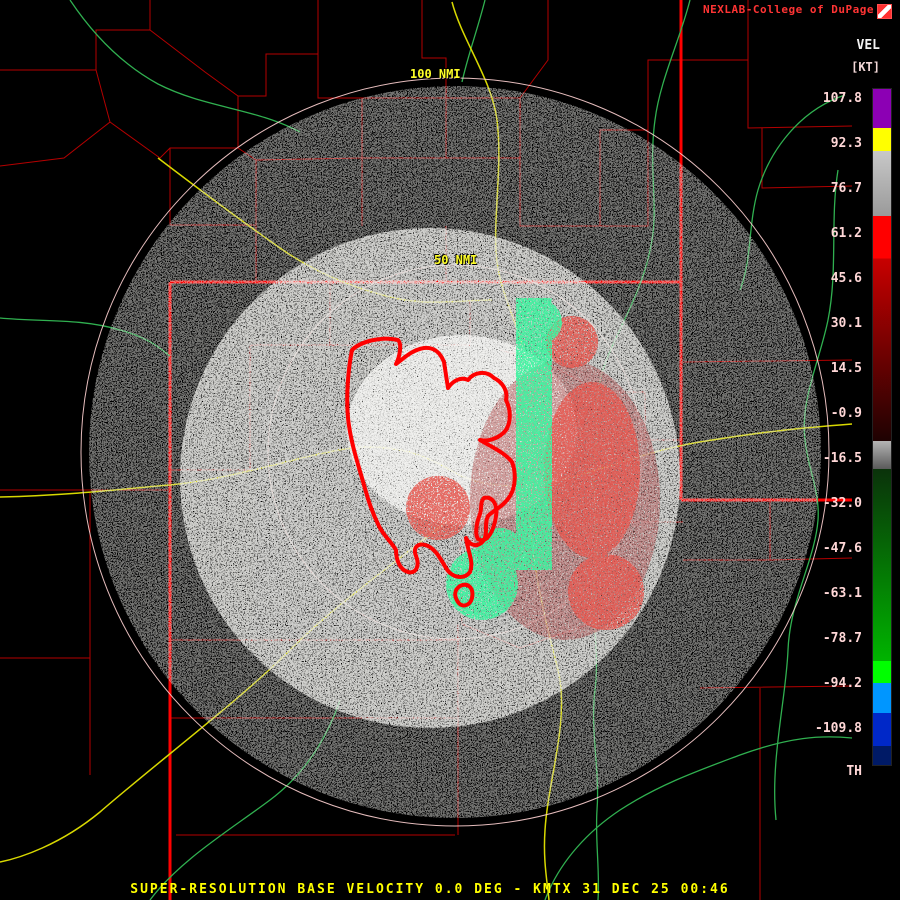  Describe the element at coordinates (846, 188) in the screenshot. I see `scale-value: 76.7` at that location.